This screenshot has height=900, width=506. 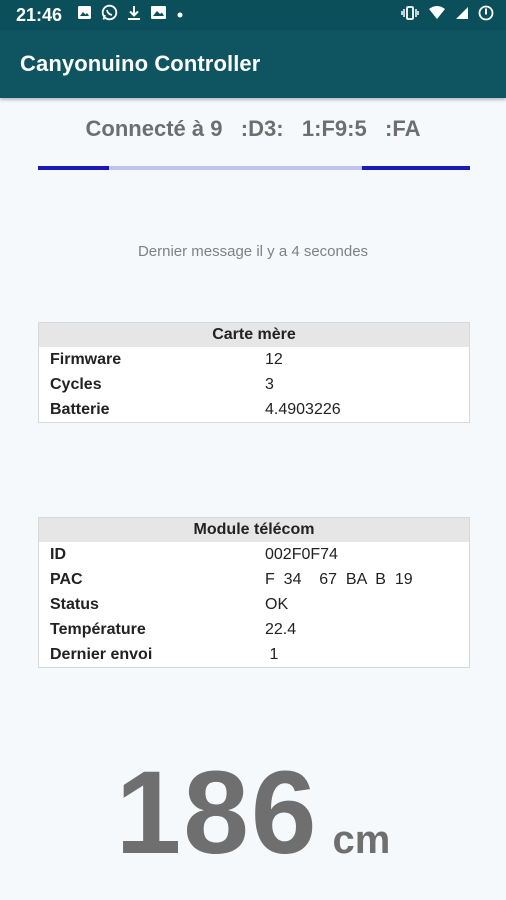 What do you see at coordinates (180, 15) in the screenshot?
I see `dot-icon` at bounding box center [180, 15].